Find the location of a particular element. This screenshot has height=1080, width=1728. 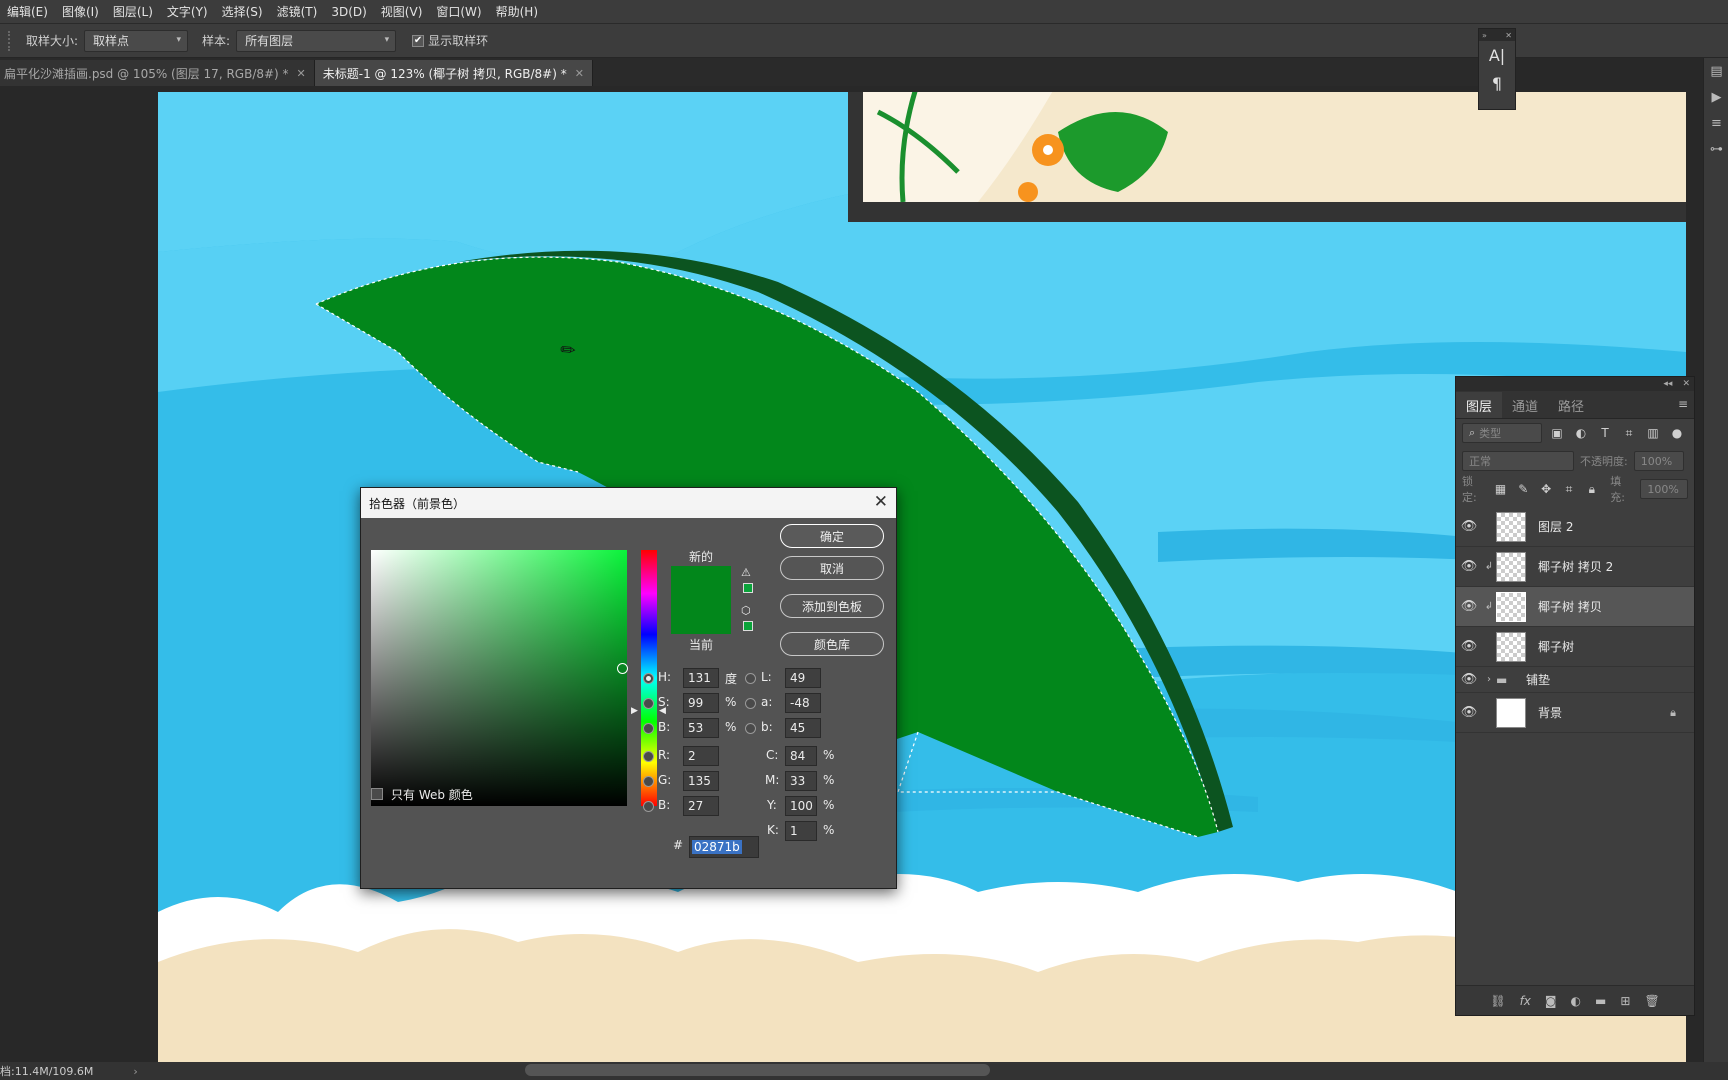

show-ring-checkbox: ✔ is located at coordinates (418, 40).